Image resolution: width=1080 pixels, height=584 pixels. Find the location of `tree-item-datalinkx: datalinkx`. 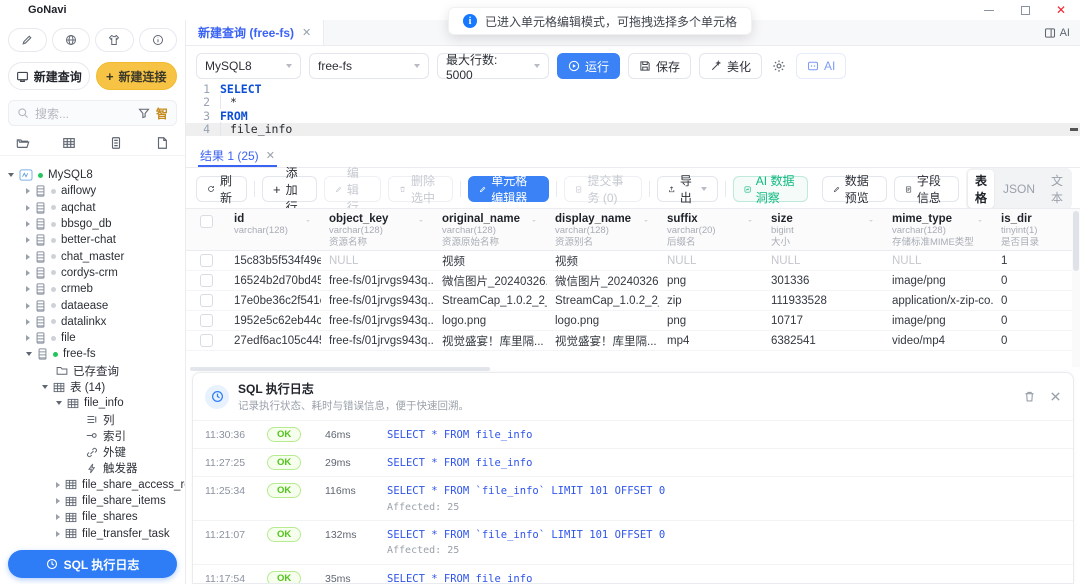

tree-item-datalinkx: datalinkx is located at coordinates (92, 322).